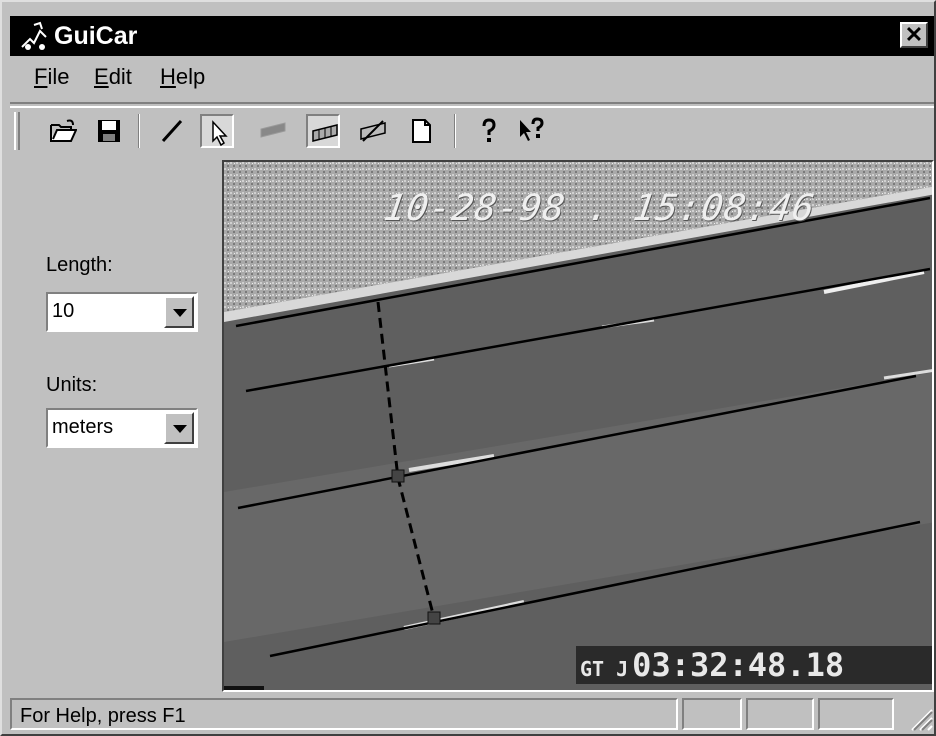 This screenshot has width=936, height=736. I want to click on grid-region-button, so click(323, 131).